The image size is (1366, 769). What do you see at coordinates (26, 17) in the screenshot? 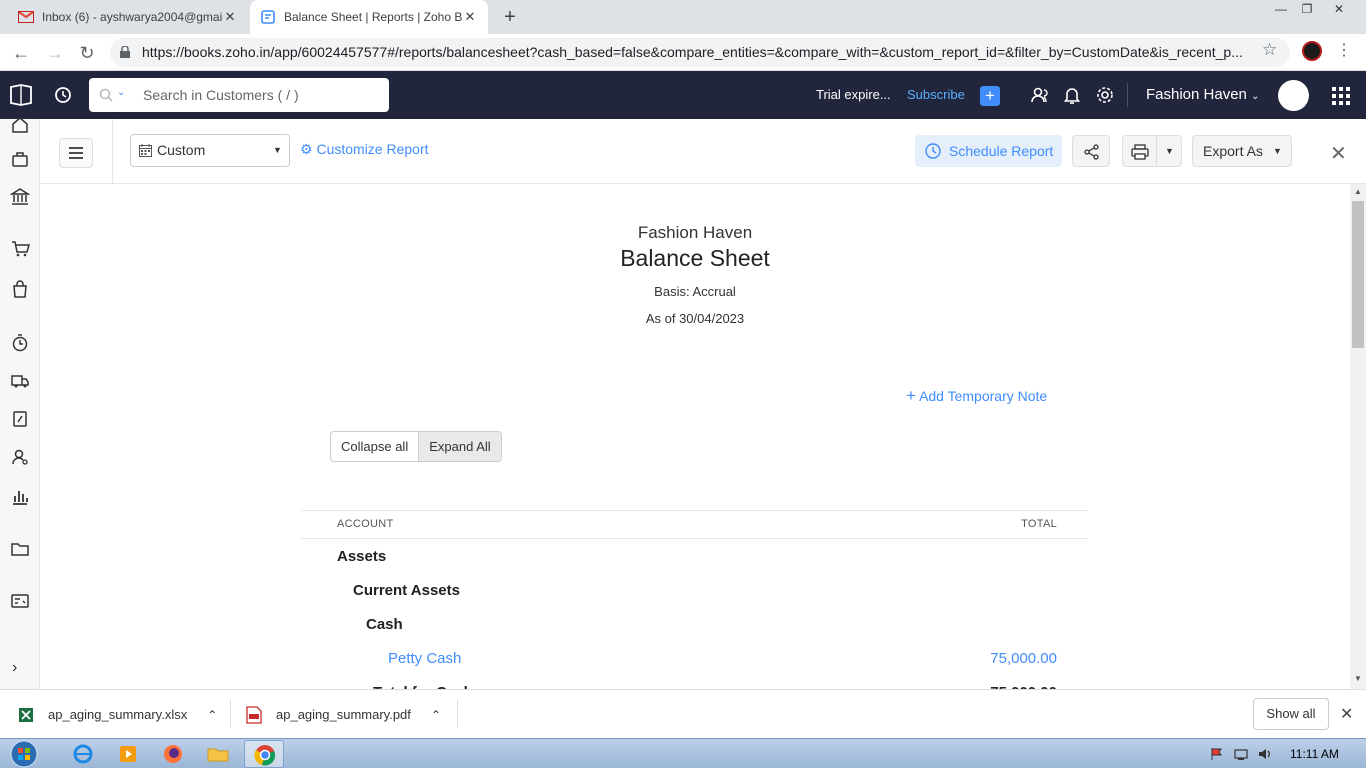
I see `gmail-icon` at bounding box center [26, 17].